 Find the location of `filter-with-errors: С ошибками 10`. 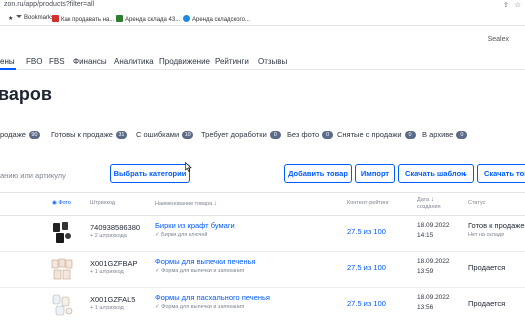

filter-with-errors: С ошибками 10 is located at coordinates (165, 134).